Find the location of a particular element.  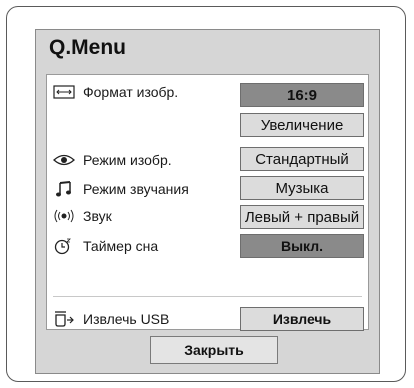

sleep-timer-label: Таймер сна is located at coordinates (121, 246).